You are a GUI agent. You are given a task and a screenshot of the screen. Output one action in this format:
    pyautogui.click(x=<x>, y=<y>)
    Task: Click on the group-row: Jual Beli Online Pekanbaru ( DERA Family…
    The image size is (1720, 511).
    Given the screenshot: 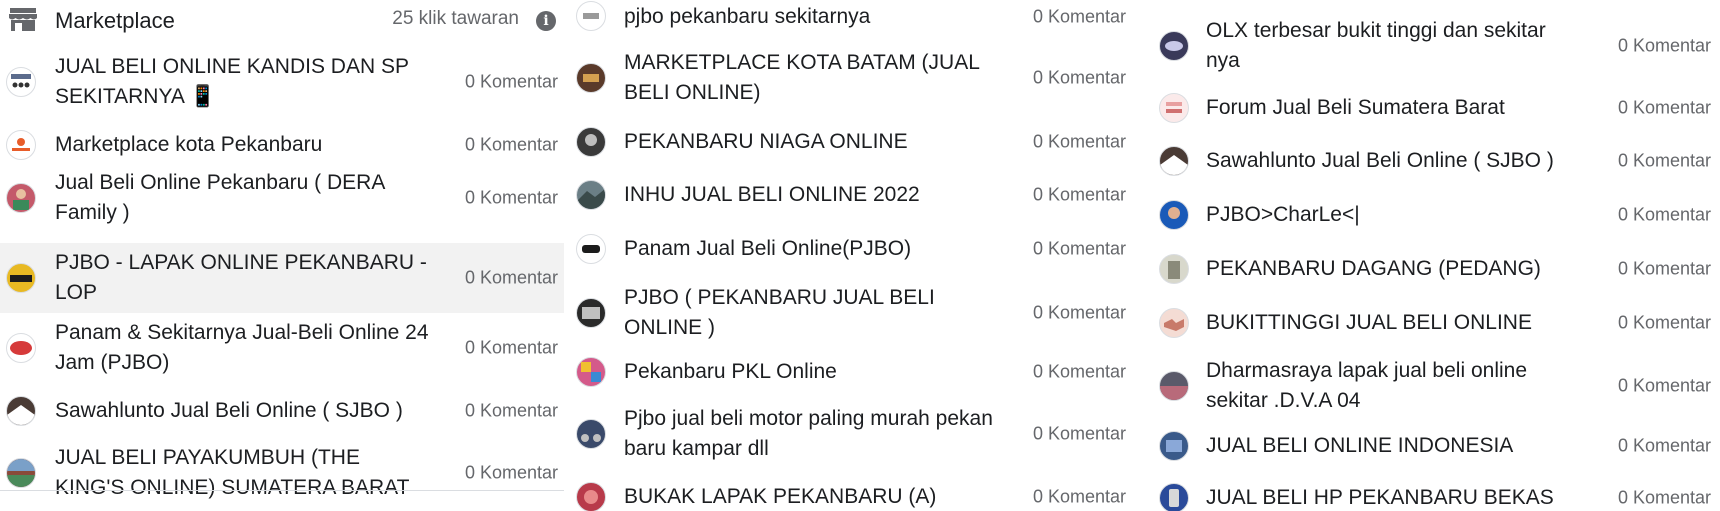 What is the action you would take?
    pyautogui.click(x=282, y=198)
    